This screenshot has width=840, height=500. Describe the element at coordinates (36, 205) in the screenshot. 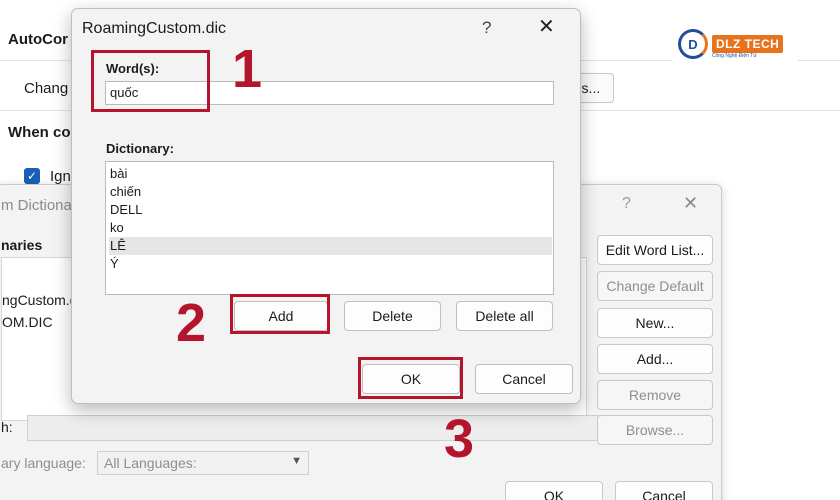

I see `dialog-title: m Dictiona` at that location.